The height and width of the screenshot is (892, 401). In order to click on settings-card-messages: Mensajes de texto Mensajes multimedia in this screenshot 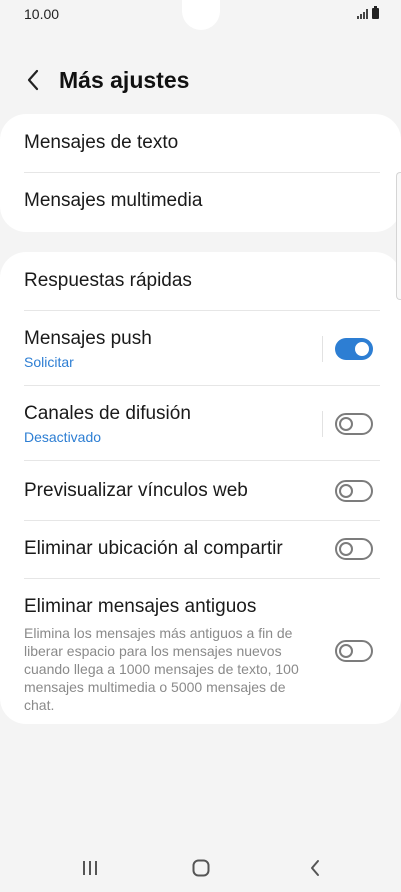, I will do `click(200, 173)`.